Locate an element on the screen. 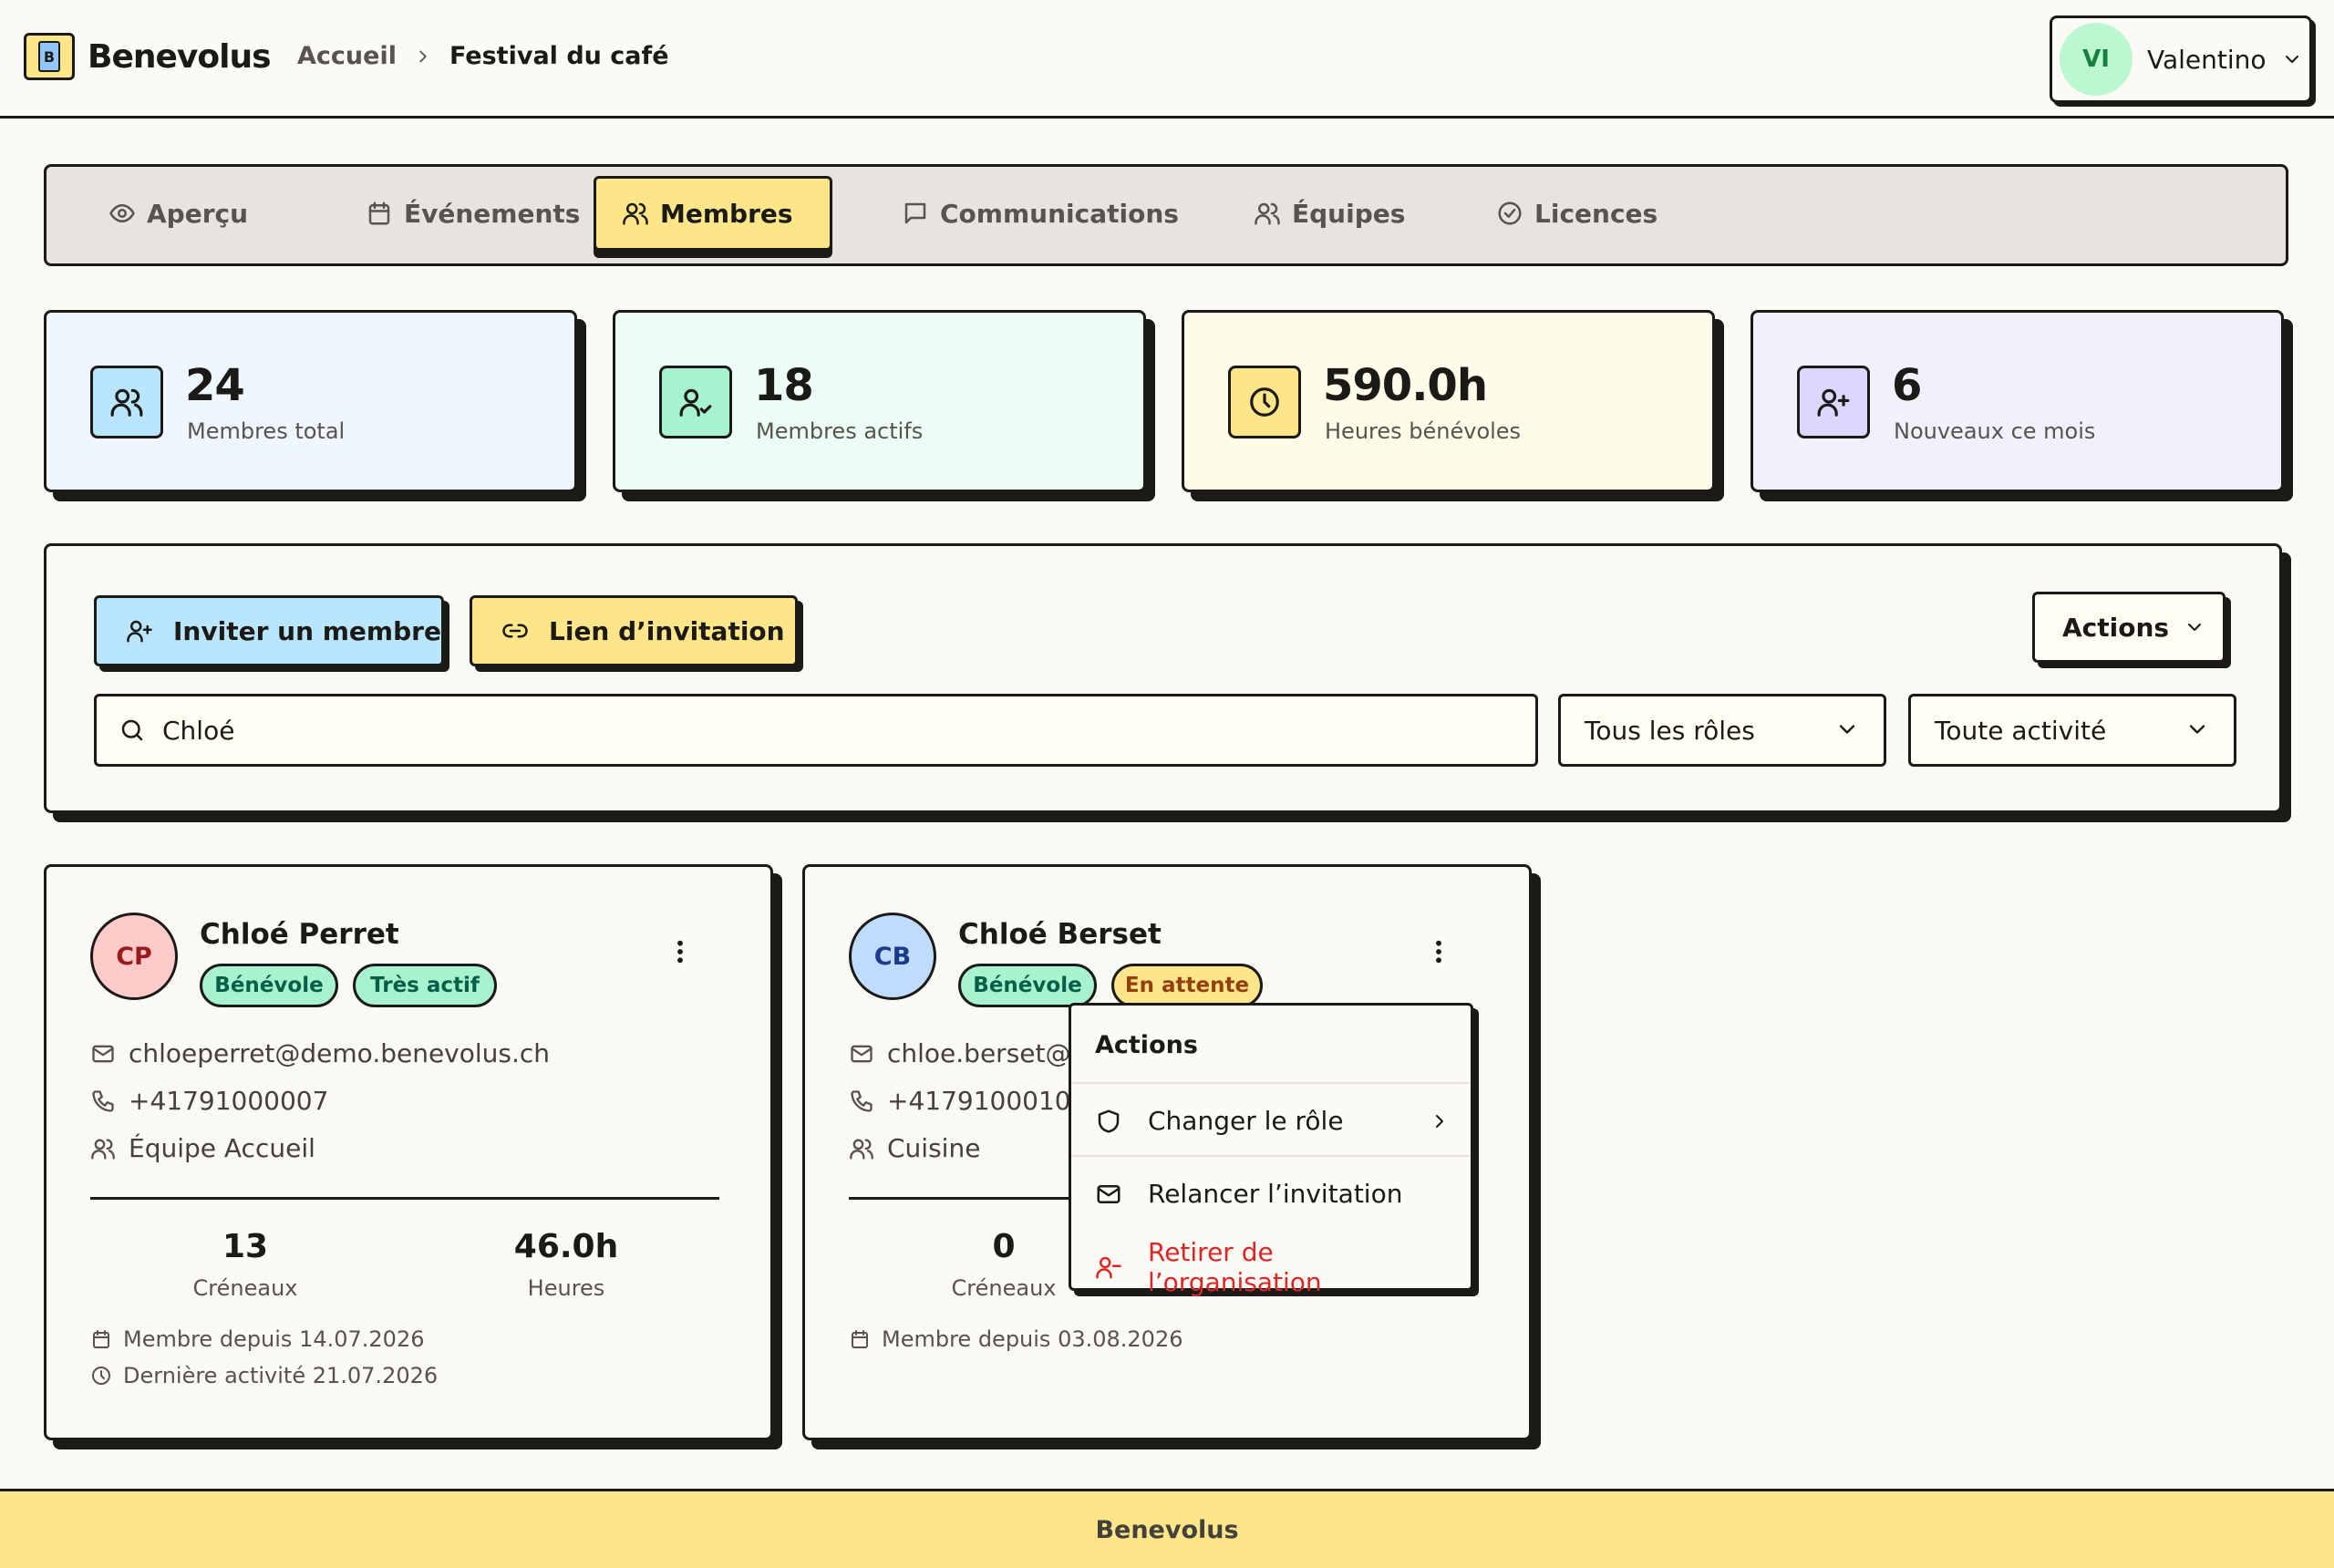 The width and height of the screenshot is (2334, 1568). tab-label: Communications is located at coordinates (1059, 213).